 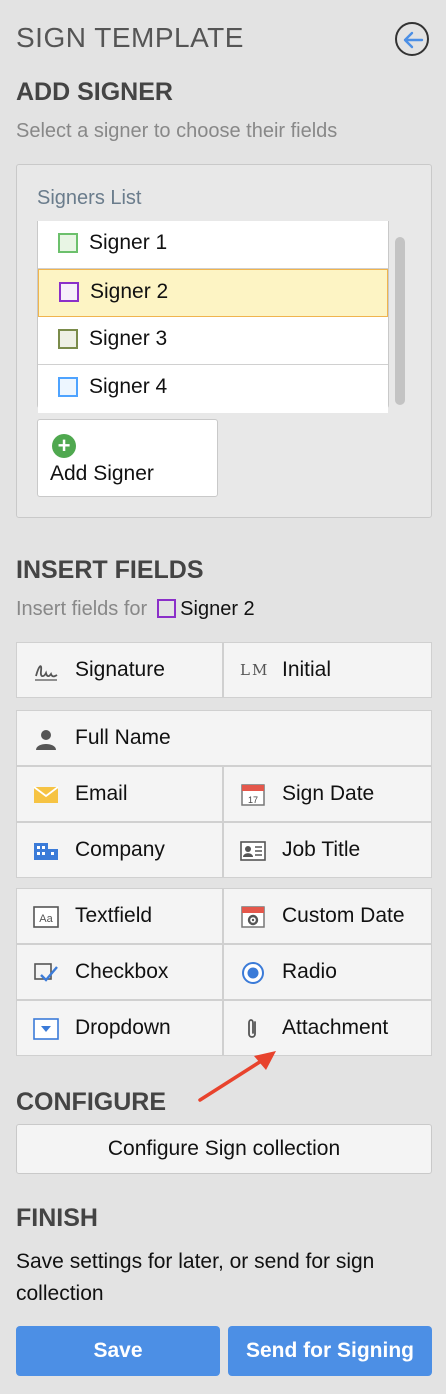 What do you see at coordinates (330, 1351) in the screenshot?
I see `send-for-signing-button: Send for Signing` at bounding box center [330, 1351].